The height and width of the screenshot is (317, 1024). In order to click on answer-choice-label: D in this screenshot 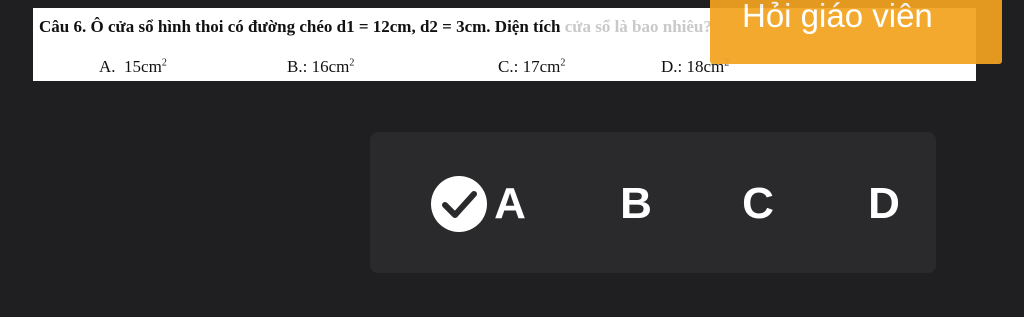, I will do `click(884, 203)`.